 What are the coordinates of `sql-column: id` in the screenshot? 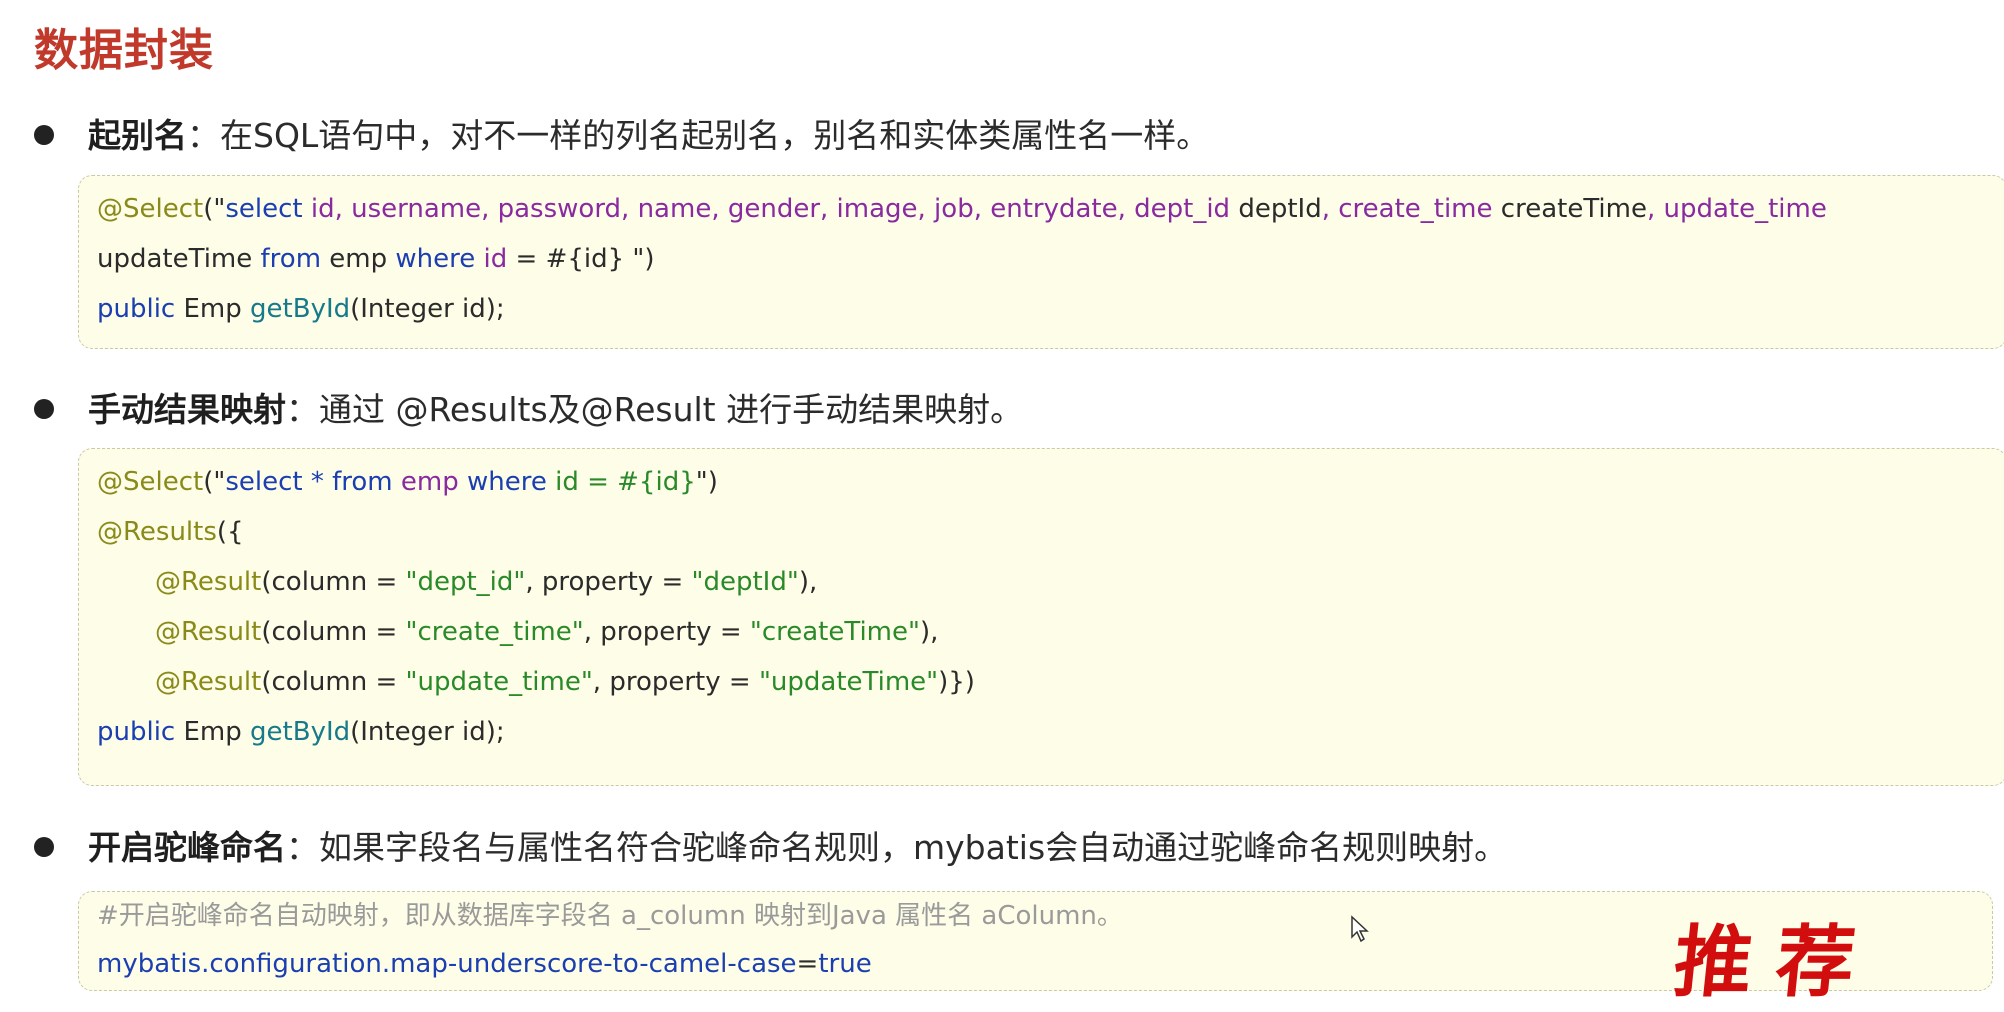 It's located at (491, 259).